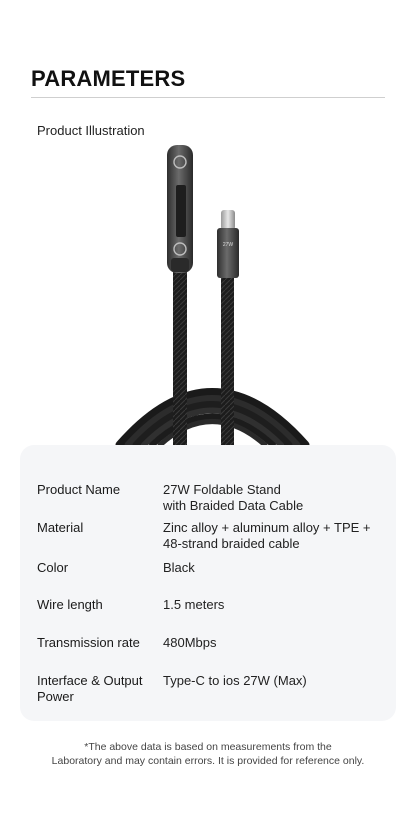 Image resolution: width=416 pixels, height=821 pixels. Describe the element at coordinates (180, 359) in the screenshot. I see `left-cable` at that location.